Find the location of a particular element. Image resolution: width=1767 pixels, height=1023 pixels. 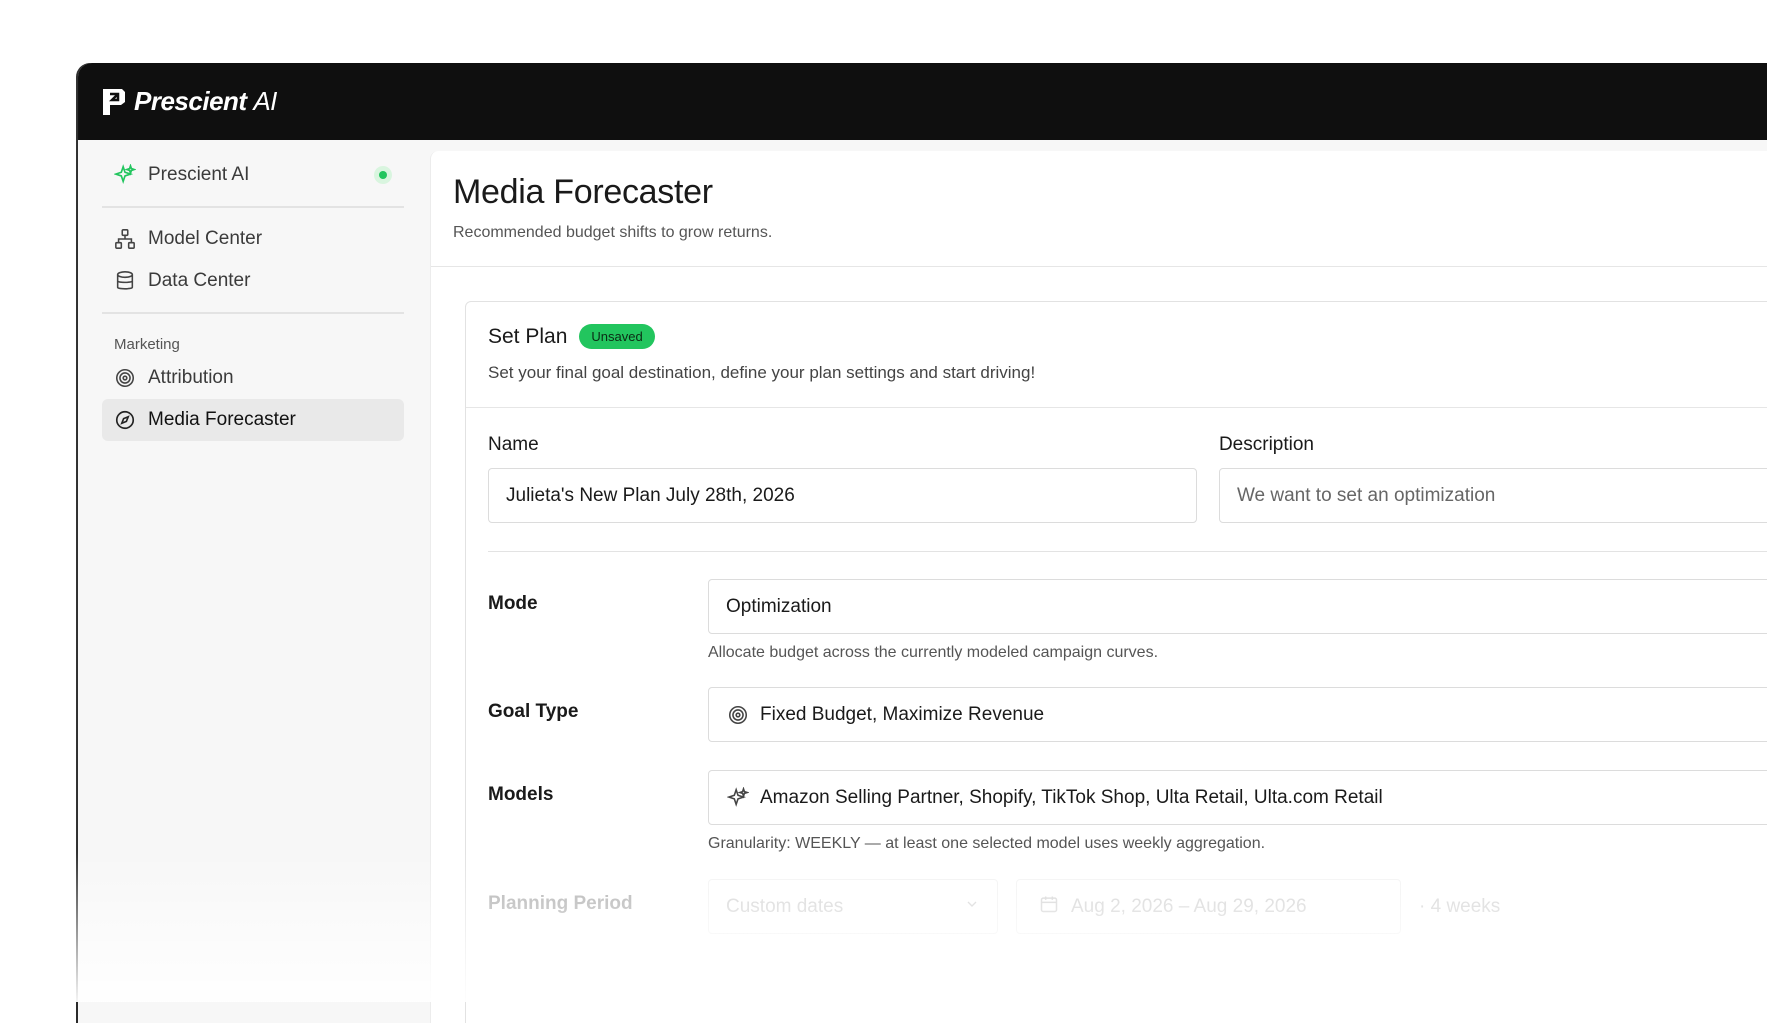

sidebar-item-data-center: Data Center is located at coordinates (253, 281).